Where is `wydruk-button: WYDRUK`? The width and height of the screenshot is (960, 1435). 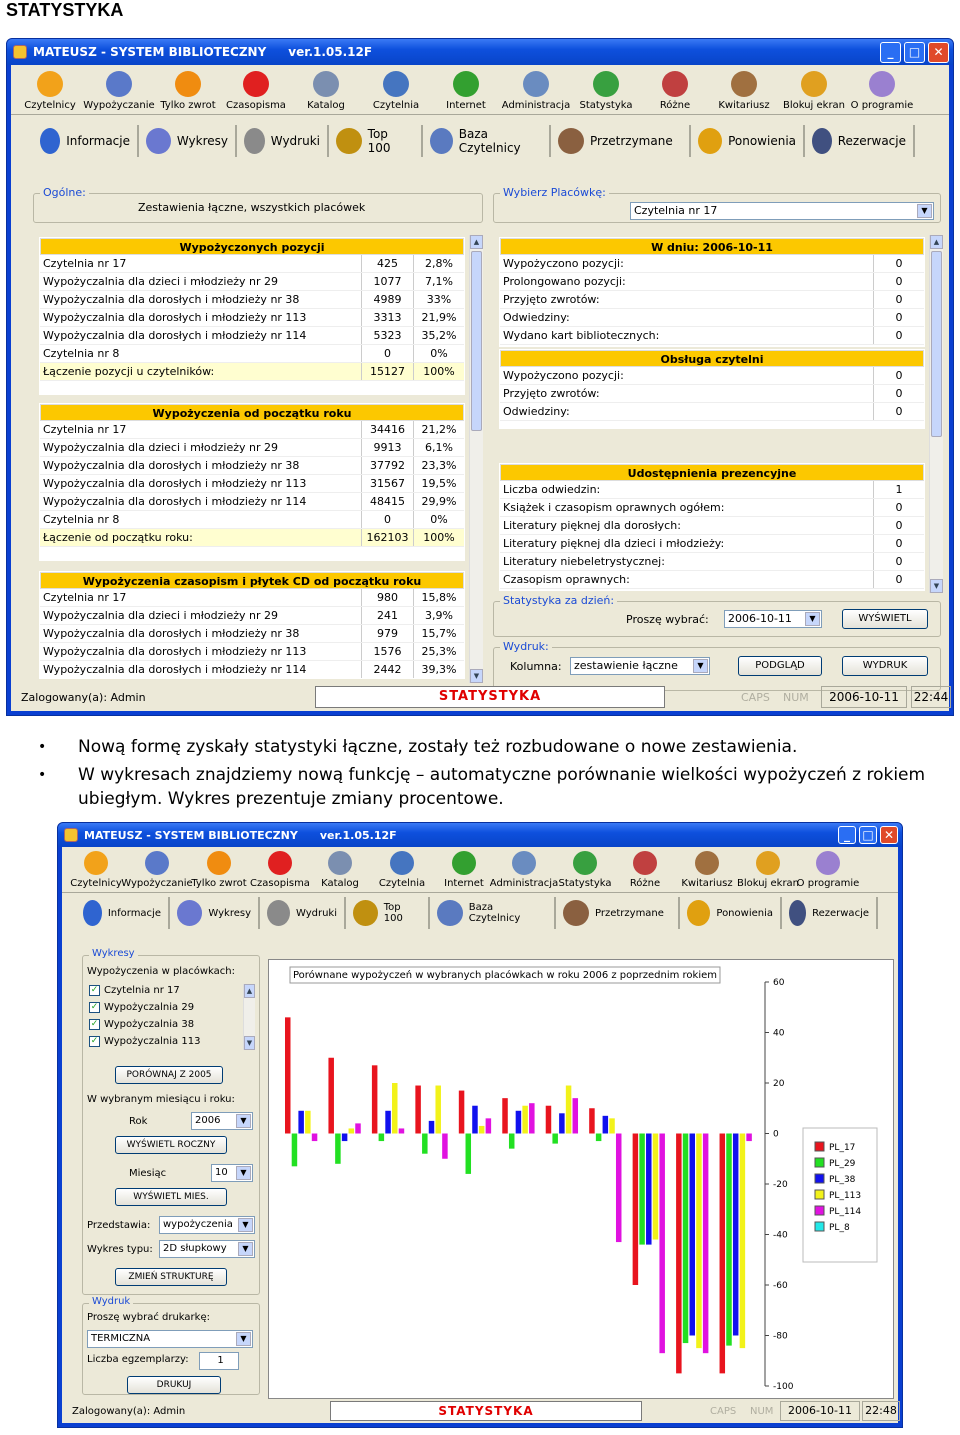 wydruk-button: WYDRUK is located at coordinates (885, 666).